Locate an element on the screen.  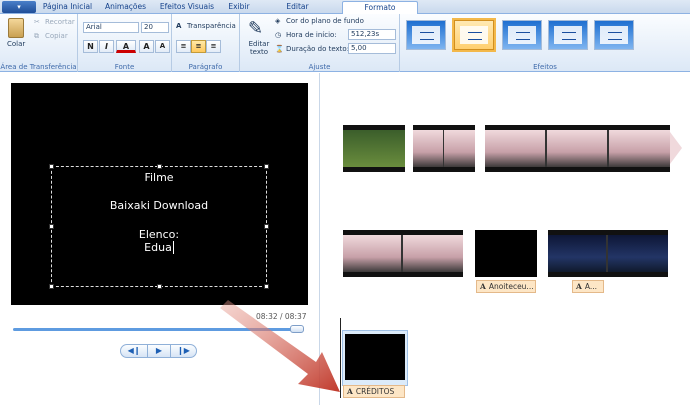
bucket-icon: ◈ is located at coordinates (278, 21).